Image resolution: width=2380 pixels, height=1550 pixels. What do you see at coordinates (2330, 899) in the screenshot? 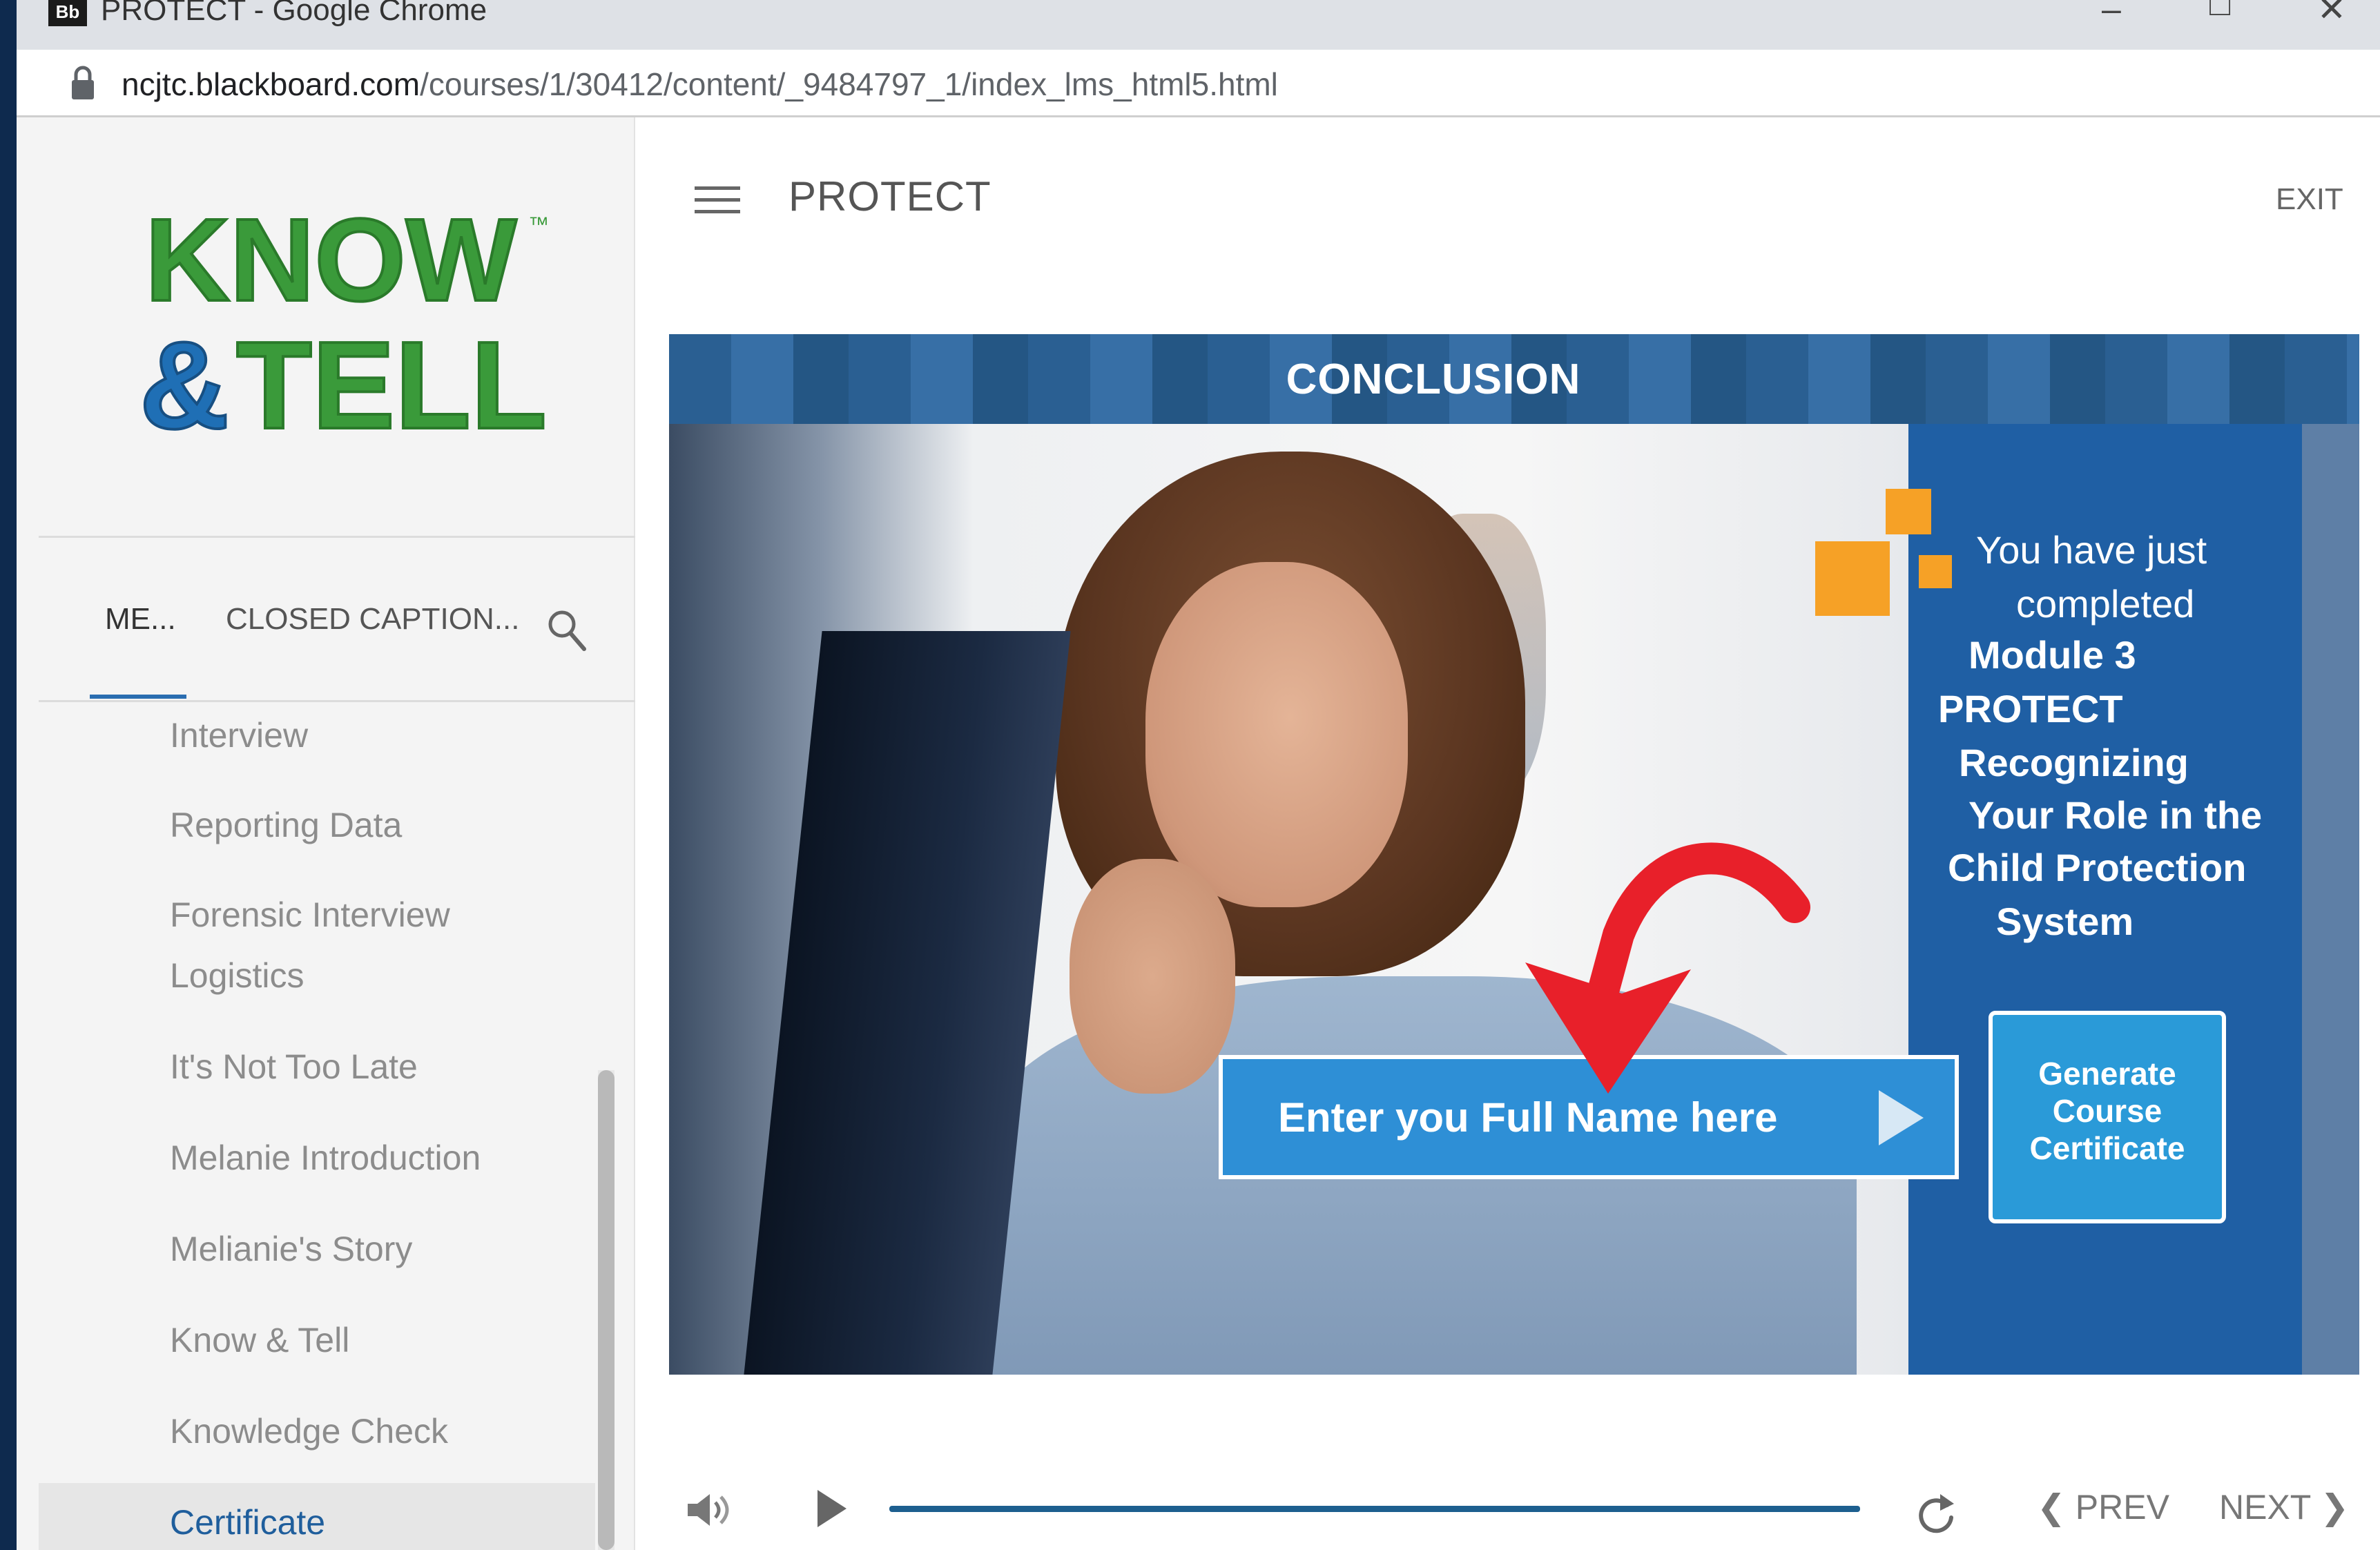
I see `panel-edge-photo` at bounding box center [2330, 899].